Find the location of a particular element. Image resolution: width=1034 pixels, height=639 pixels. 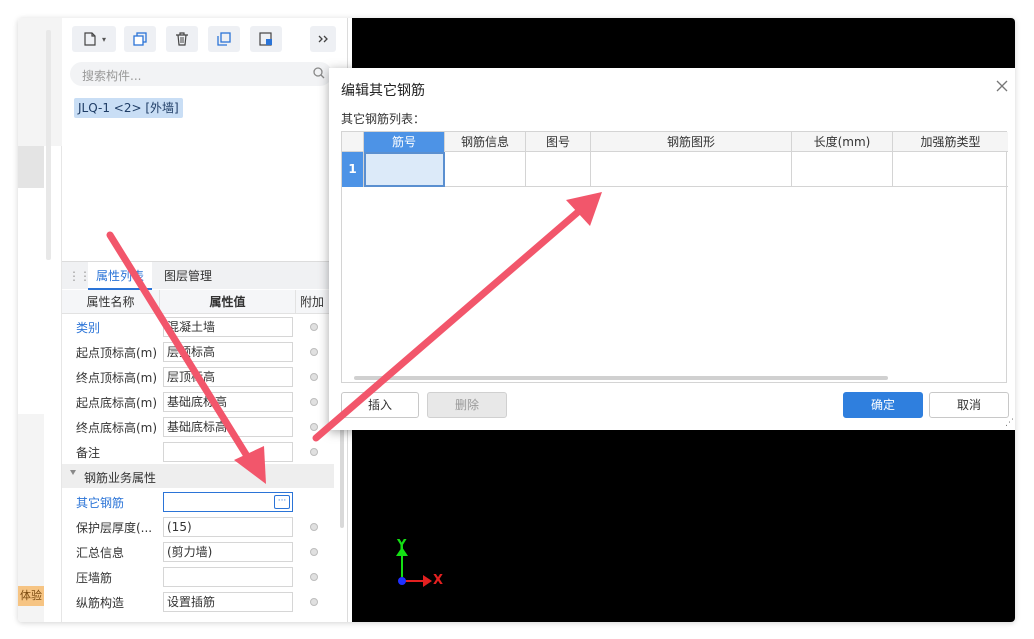

property-name: 纵筋构造 is located at coordinates (100, 603).